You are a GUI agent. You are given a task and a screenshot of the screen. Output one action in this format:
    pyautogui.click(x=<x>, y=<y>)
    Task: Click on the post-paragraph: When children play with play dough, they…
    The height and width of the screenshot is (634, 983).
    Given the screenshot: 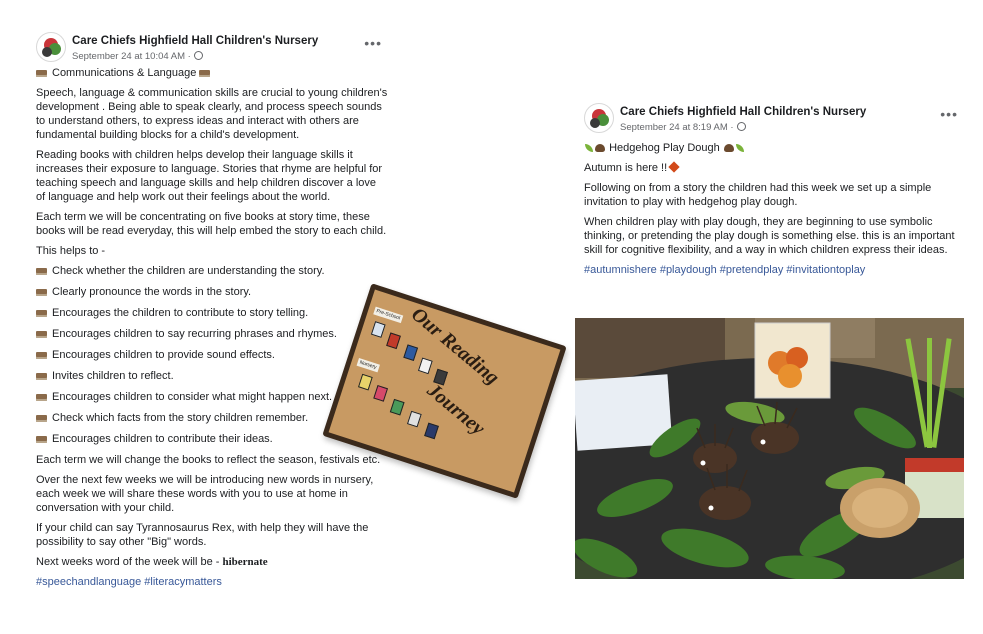 What is the action you would take?
    pyautogui.click(x=769, y=236)
    